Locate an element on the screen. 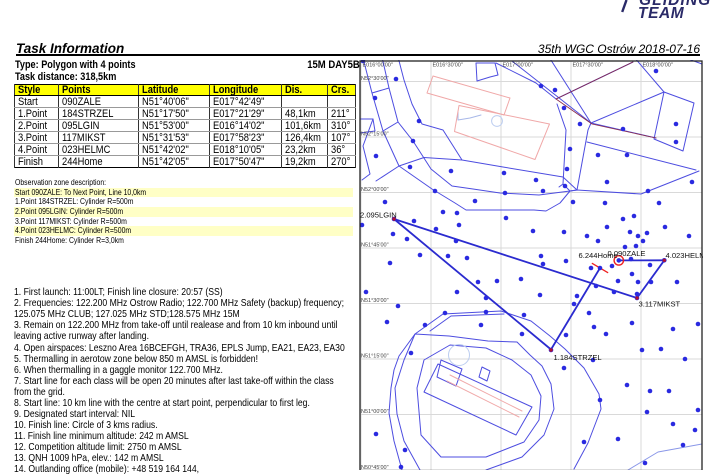  svg-text: 0.090ZALE is located at coordinates (627, 253).